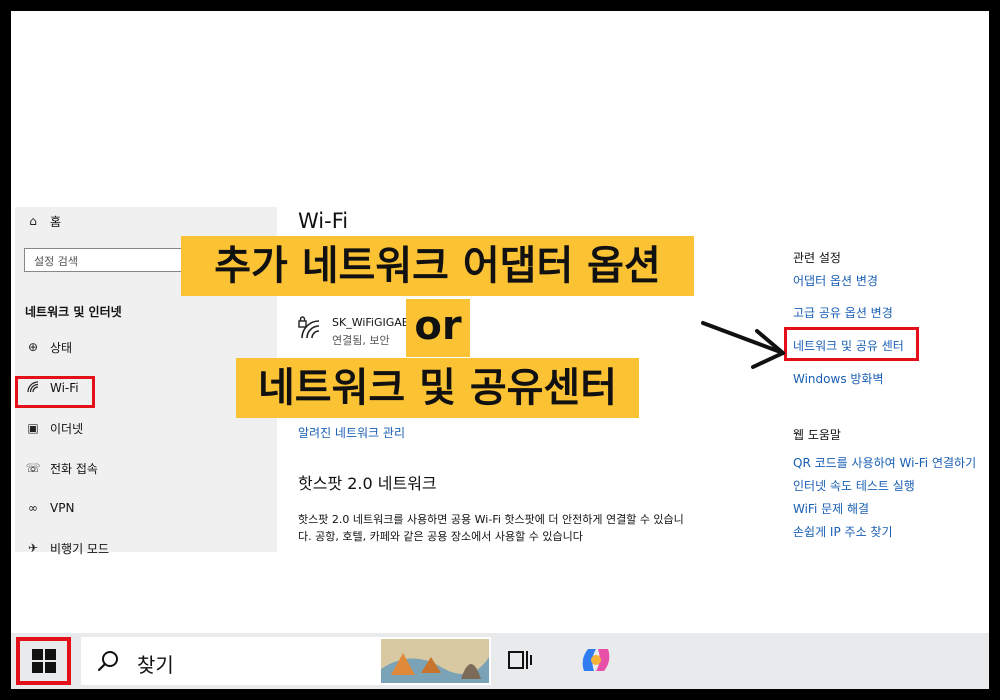  Describe the element at coordinates (48, 347) in the screenshot. I see `sidebar-item-status: ⊕ 상태` at that location.